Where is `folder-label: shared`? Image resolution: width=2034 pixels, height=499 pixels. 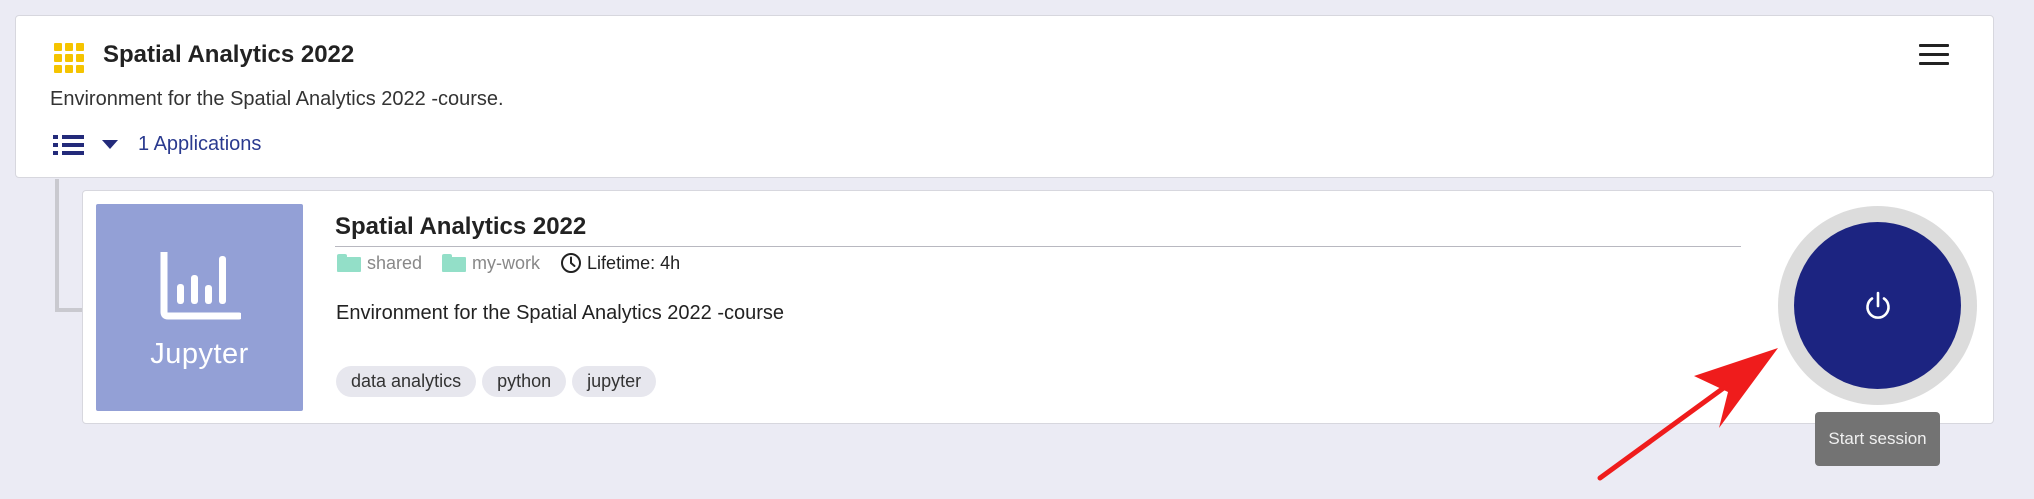
folder-label: shared is located at coordinates (395, 262).